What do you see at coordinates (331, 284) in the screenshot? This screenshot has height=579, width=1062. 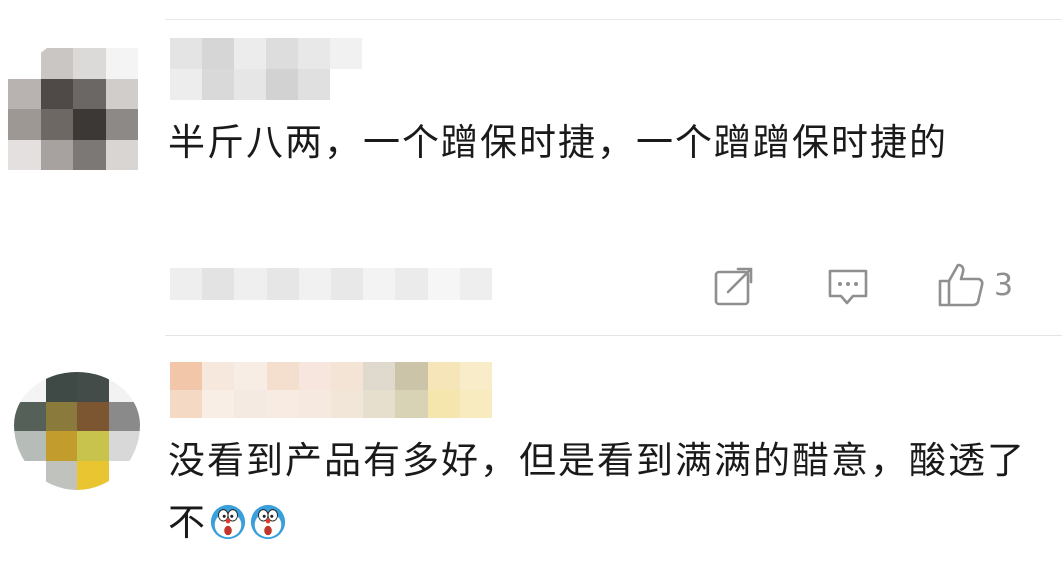 I see `comment-meta-pixelated` at bounding box center [331, 284].